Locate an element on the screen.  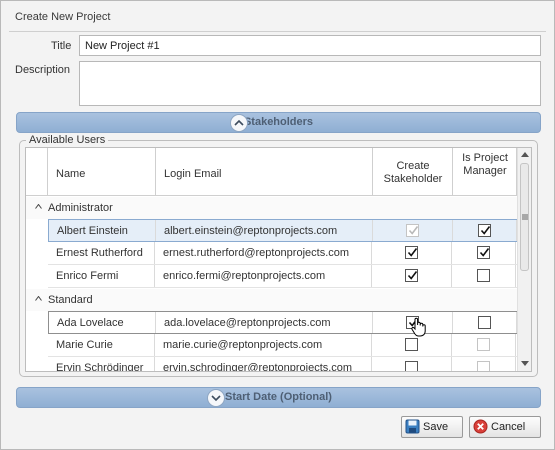
start-date-label: Start Date (Optional) is located at coordinates (278, 397).